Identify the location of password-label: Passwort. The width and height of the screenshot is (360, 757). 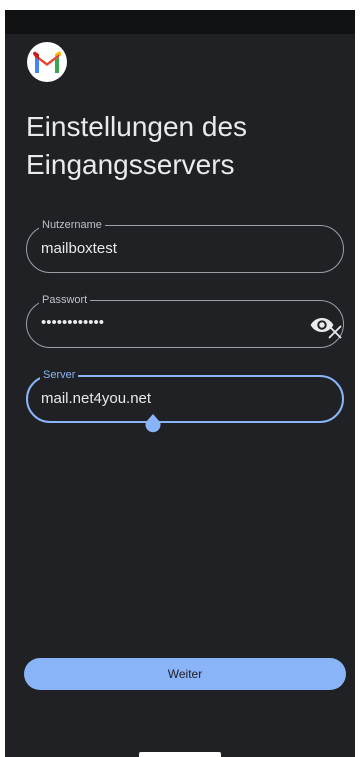
(65, 300).